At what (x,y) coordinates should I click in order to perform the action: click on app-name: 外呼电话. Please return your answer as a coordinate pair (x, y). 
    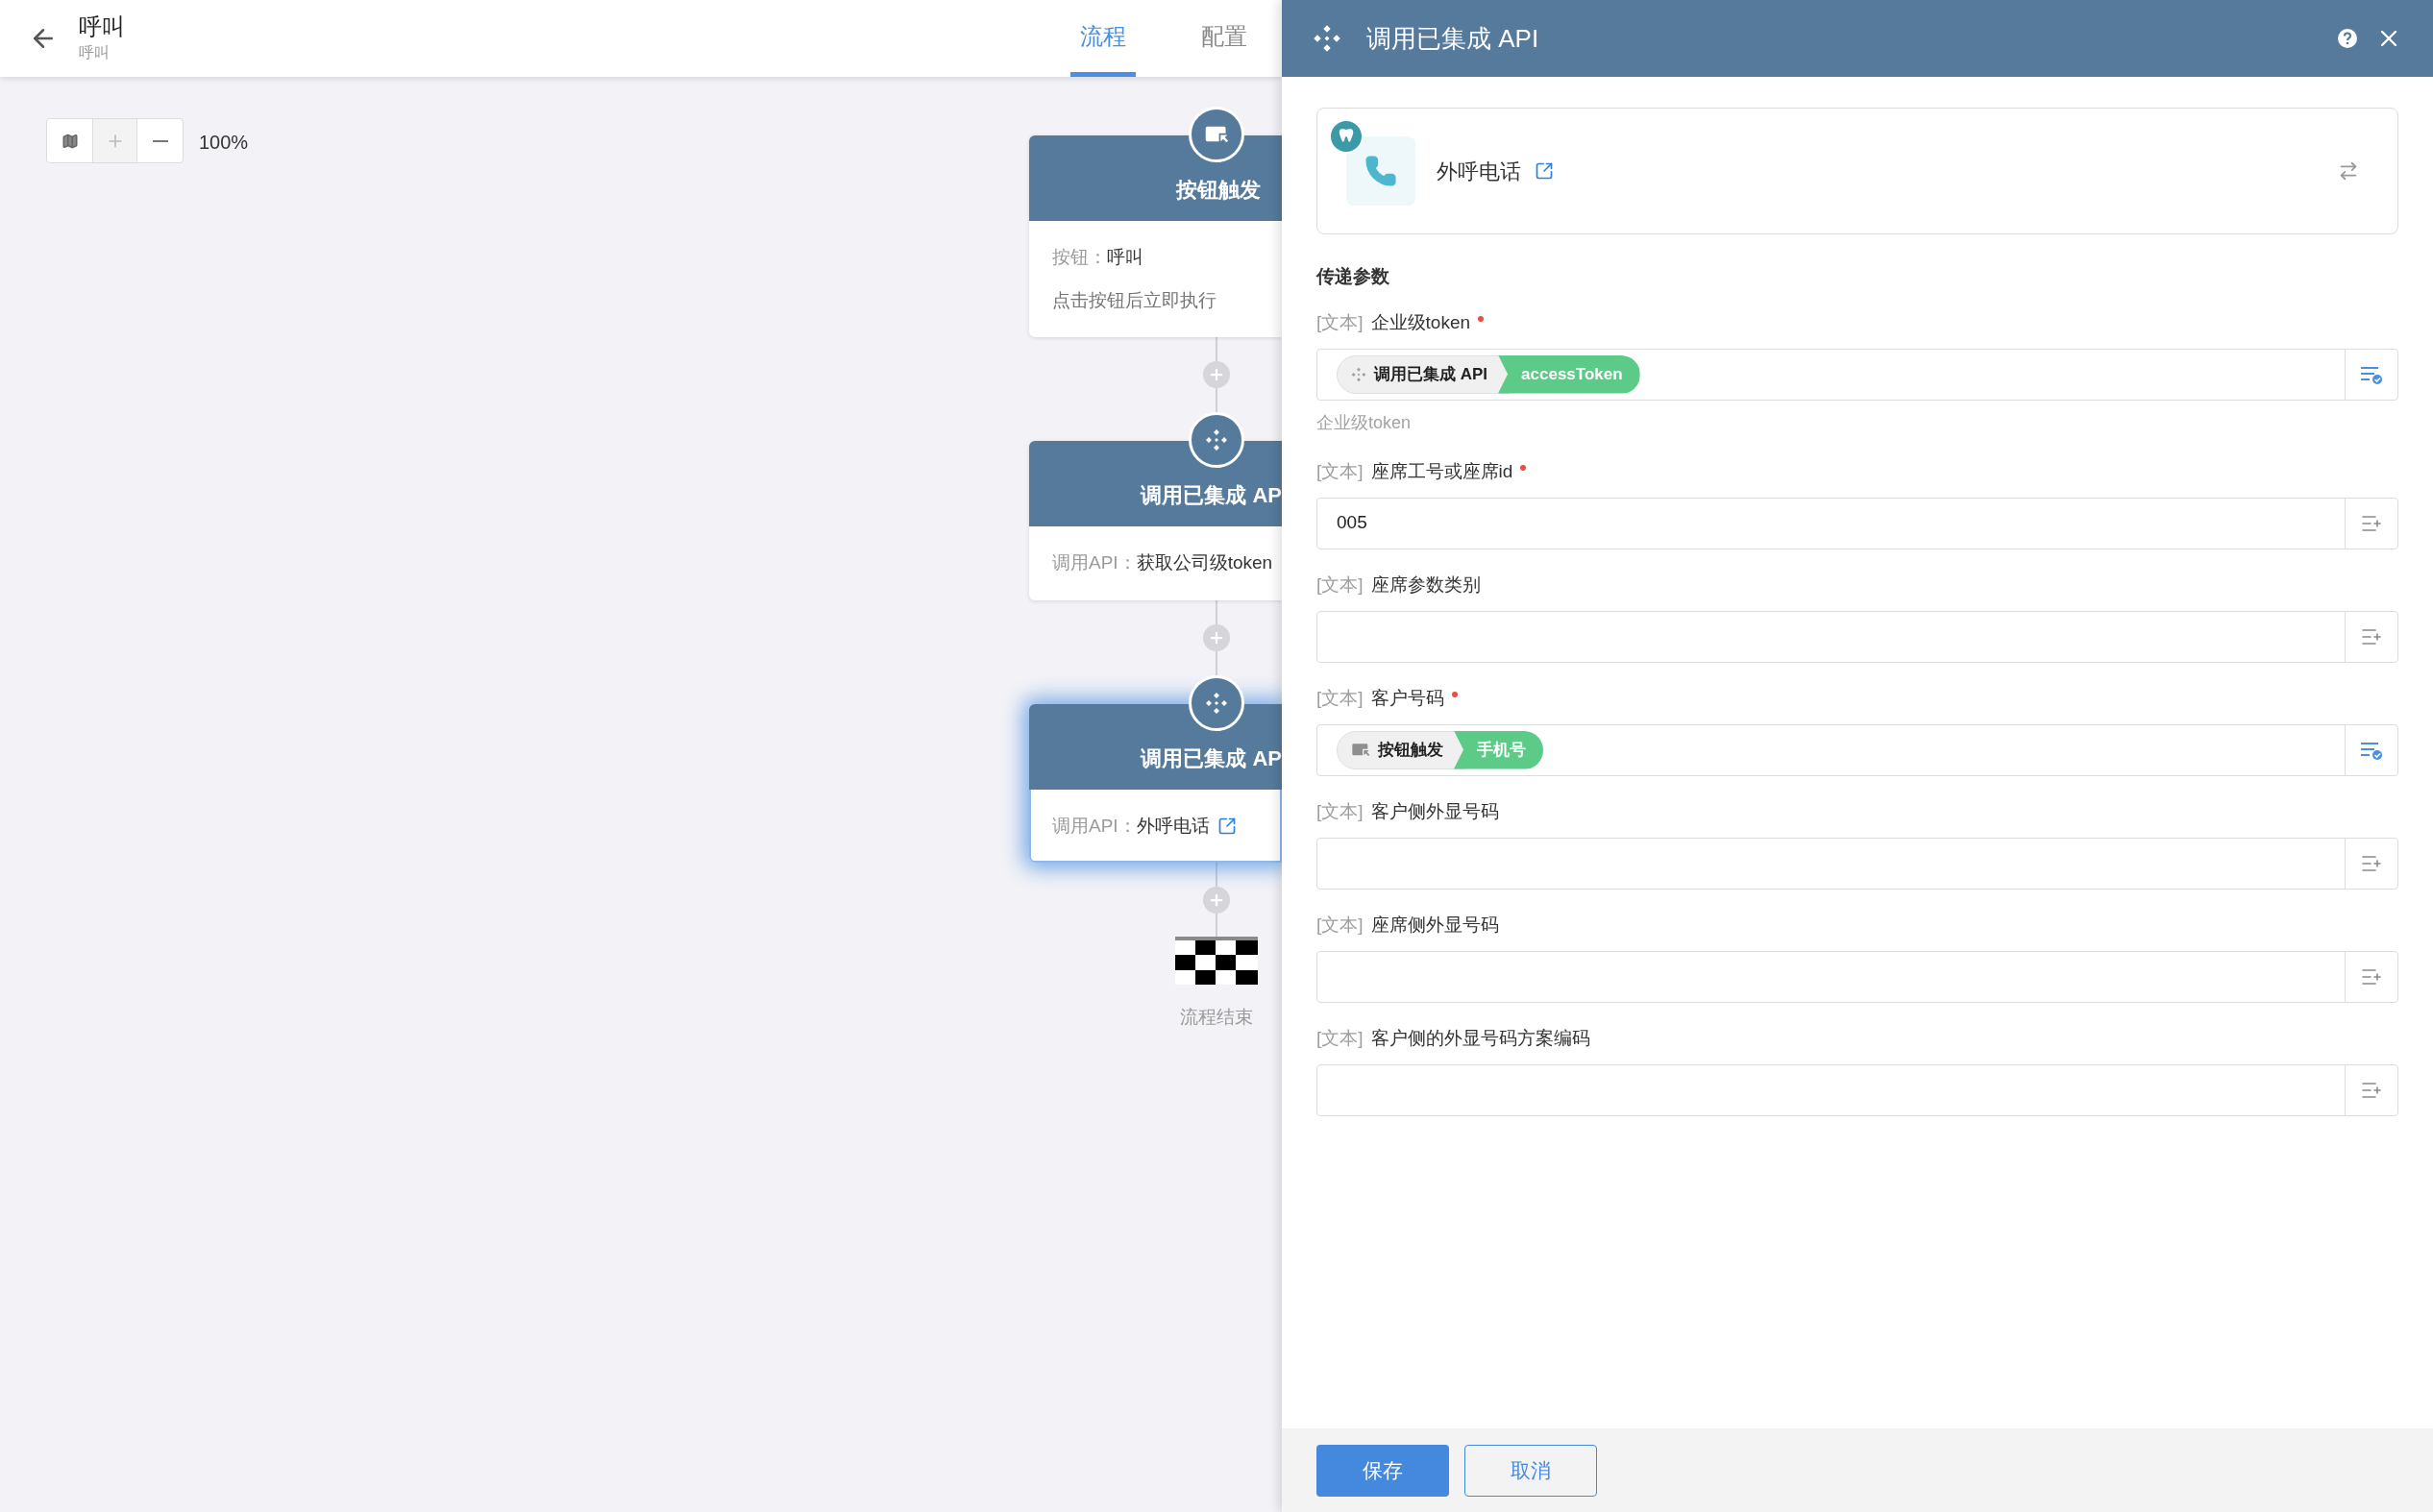
    Looking at the image, I should click on (1479, 171).